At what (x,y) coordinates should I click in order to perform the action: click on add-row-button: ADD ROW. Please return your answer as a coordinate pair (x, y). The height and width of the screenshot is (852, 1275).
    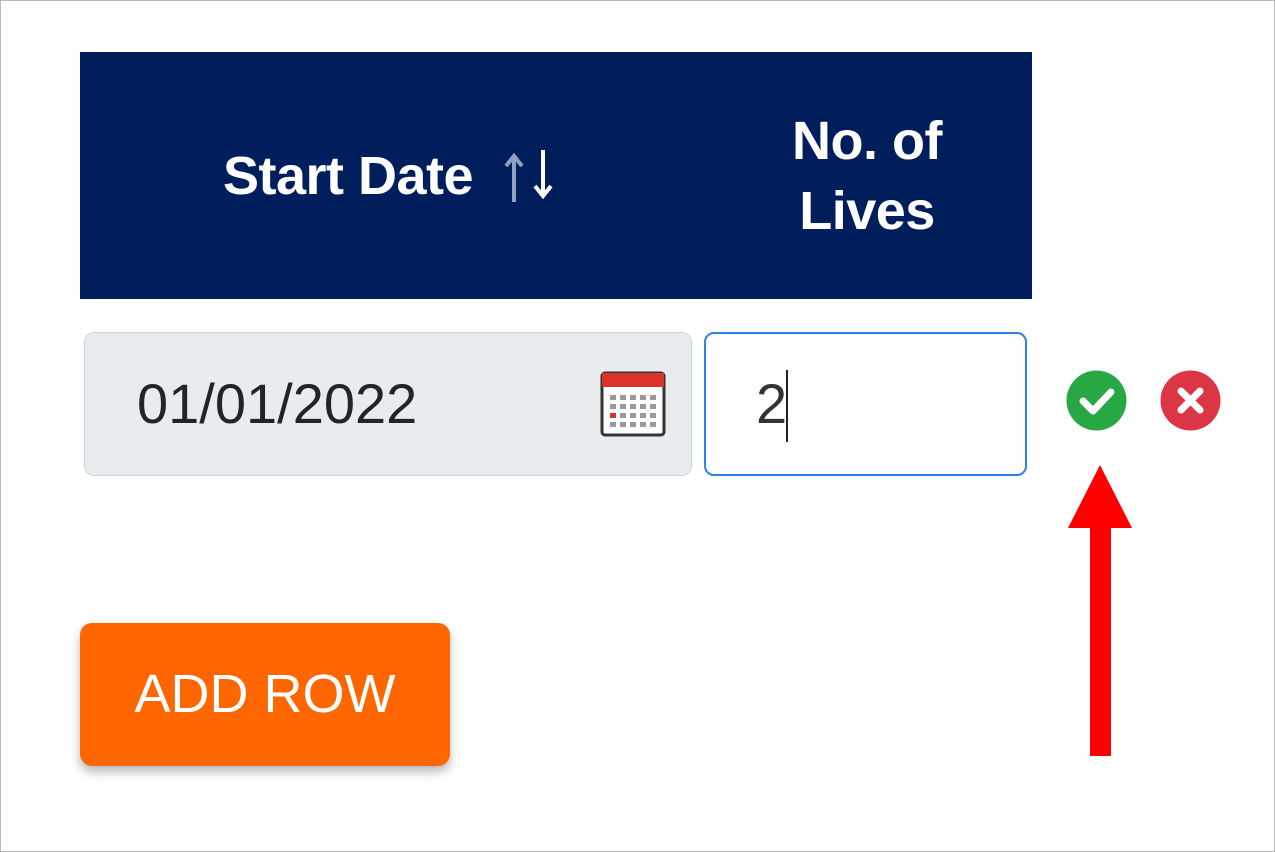
    Looking at the image, I should click on (265, 694).